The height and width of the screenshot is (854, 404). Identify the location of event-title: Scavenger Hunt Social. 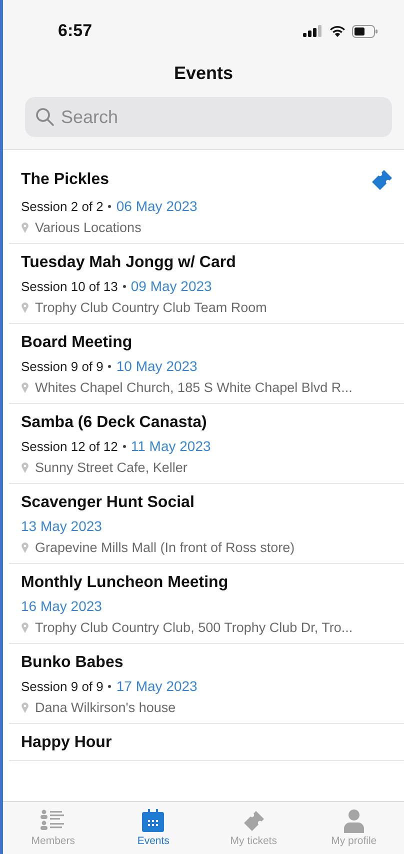
(107, 503).